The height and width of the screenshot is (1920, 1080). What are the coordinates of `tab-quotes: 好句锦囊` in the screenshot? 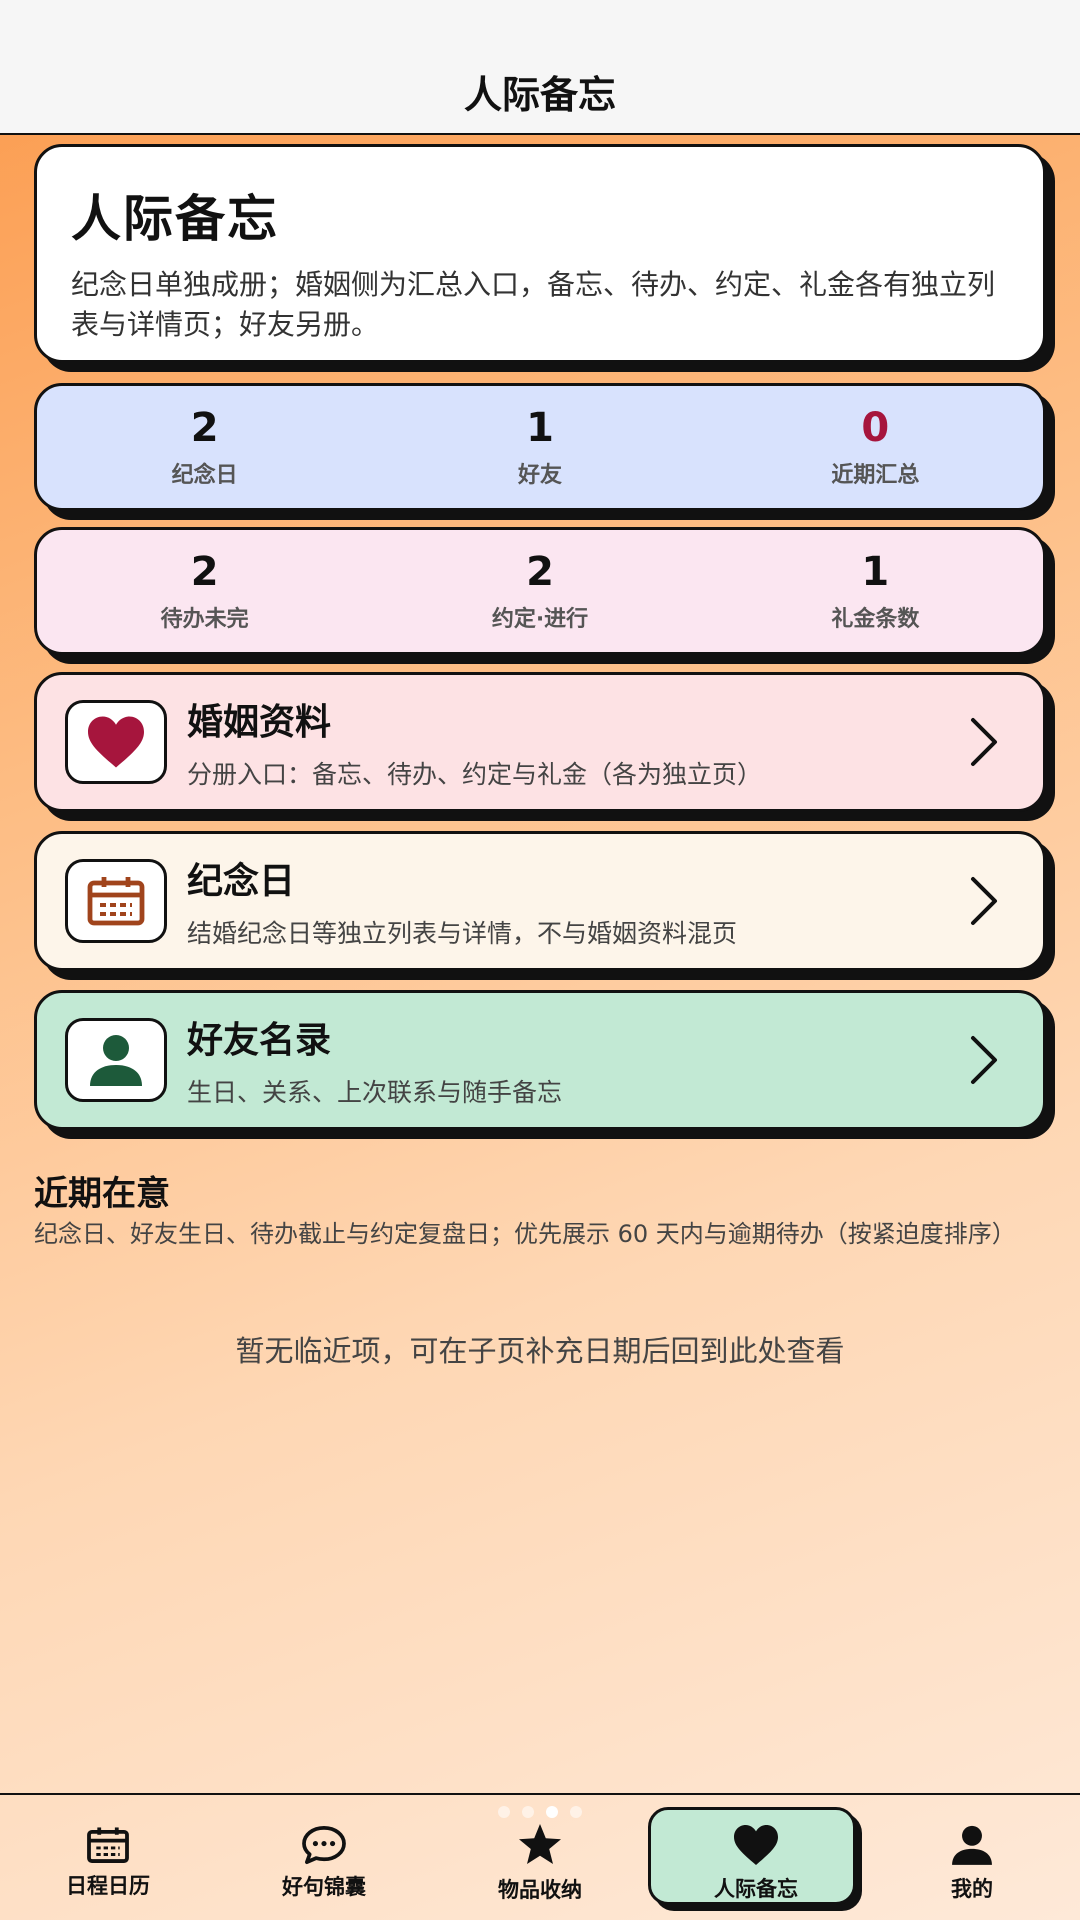 It's located at (324, 1857).